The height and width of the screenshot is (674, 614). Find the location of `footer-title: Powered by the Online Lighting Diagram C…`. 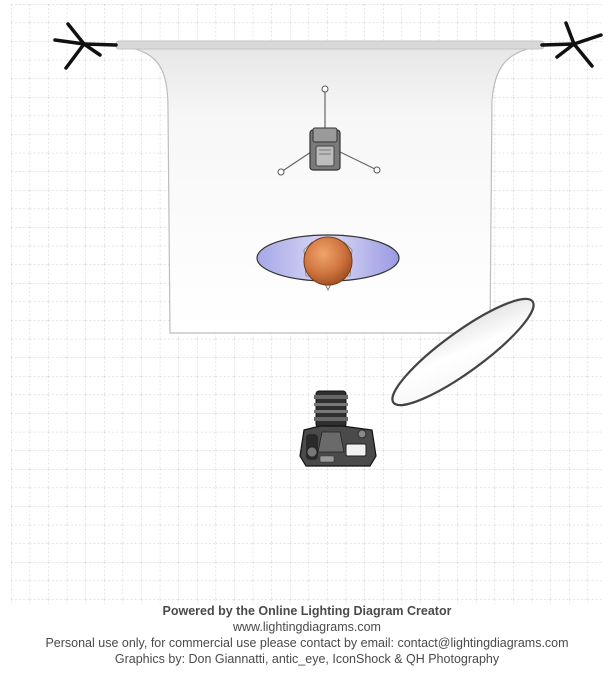

footer-title: Powered by the Online Lighting Diagram C… is located at coordinates (307, 611).